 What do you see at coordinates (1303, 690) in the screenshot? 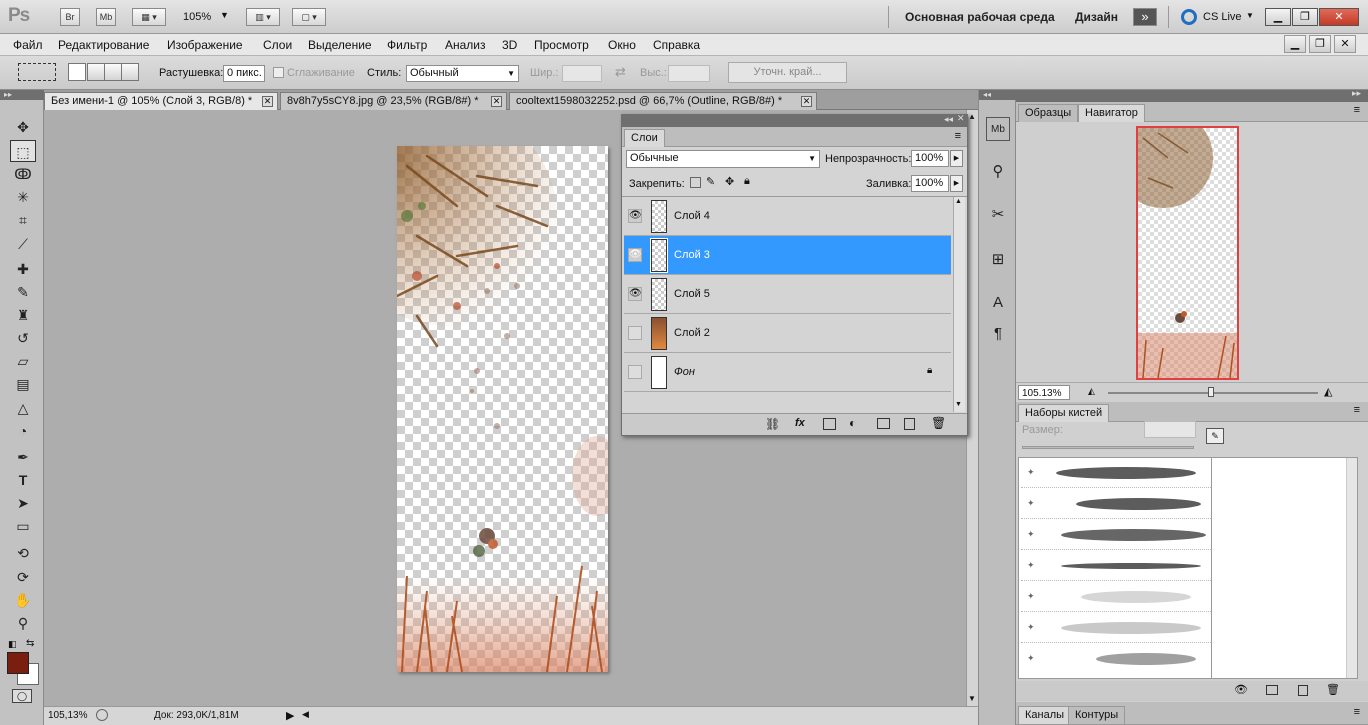
I see `new-brush-icon` at bounding box center [1303, 690].